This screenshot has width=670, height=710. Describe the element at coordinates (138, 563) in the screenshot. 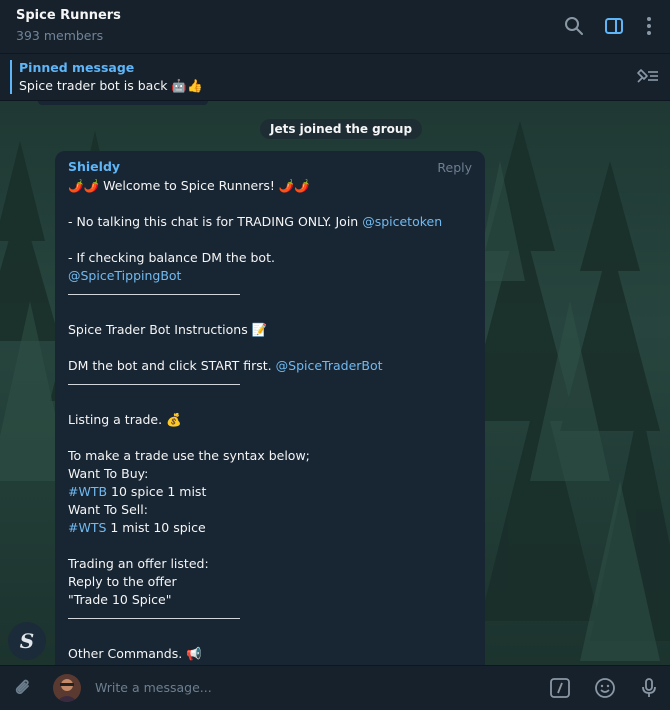

I see `message-line-text: Trading an offer listed:` at that location.